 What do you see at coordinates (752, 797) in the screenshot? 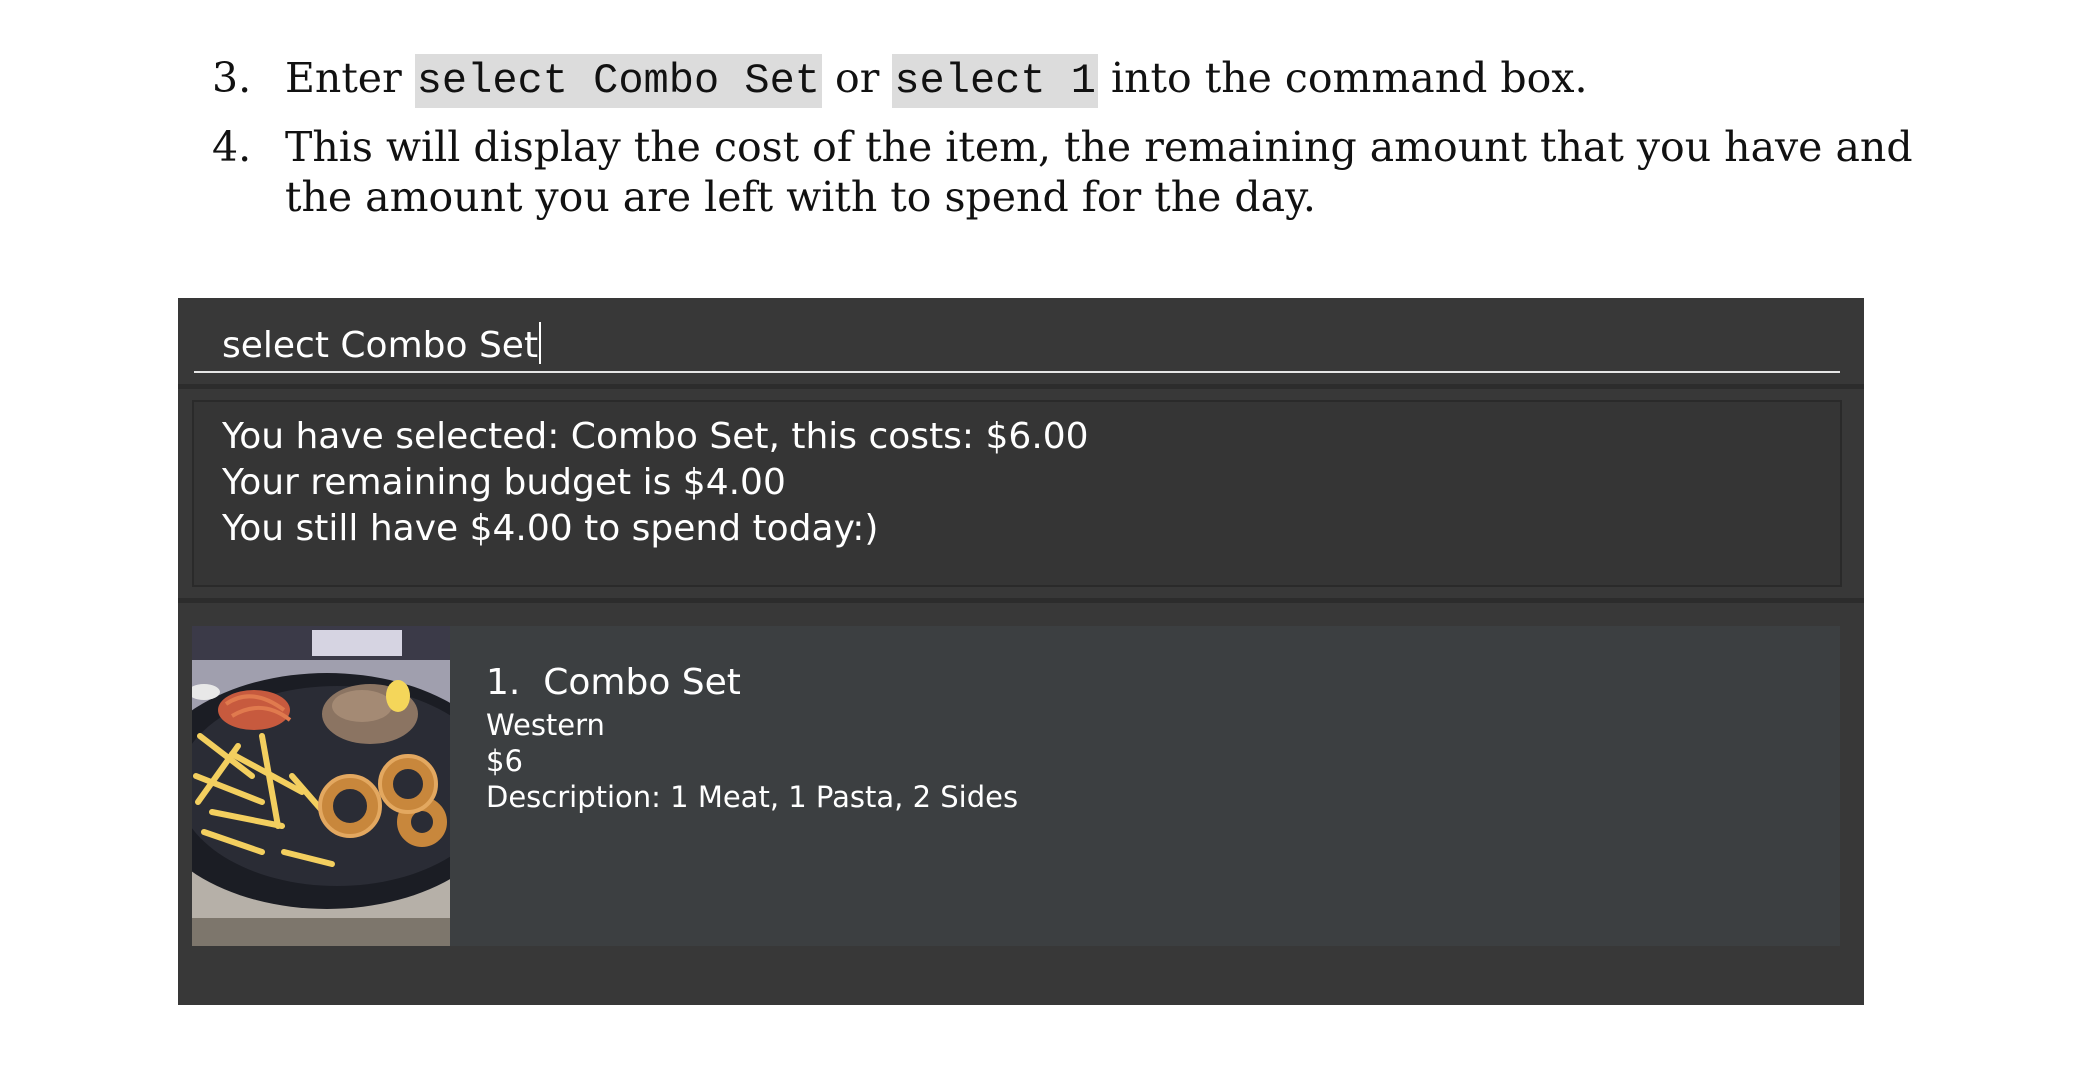
I see `item-description: Description: 1 Meat, 1 Pasta, 2 Sides` at bounding box center [752, 797].